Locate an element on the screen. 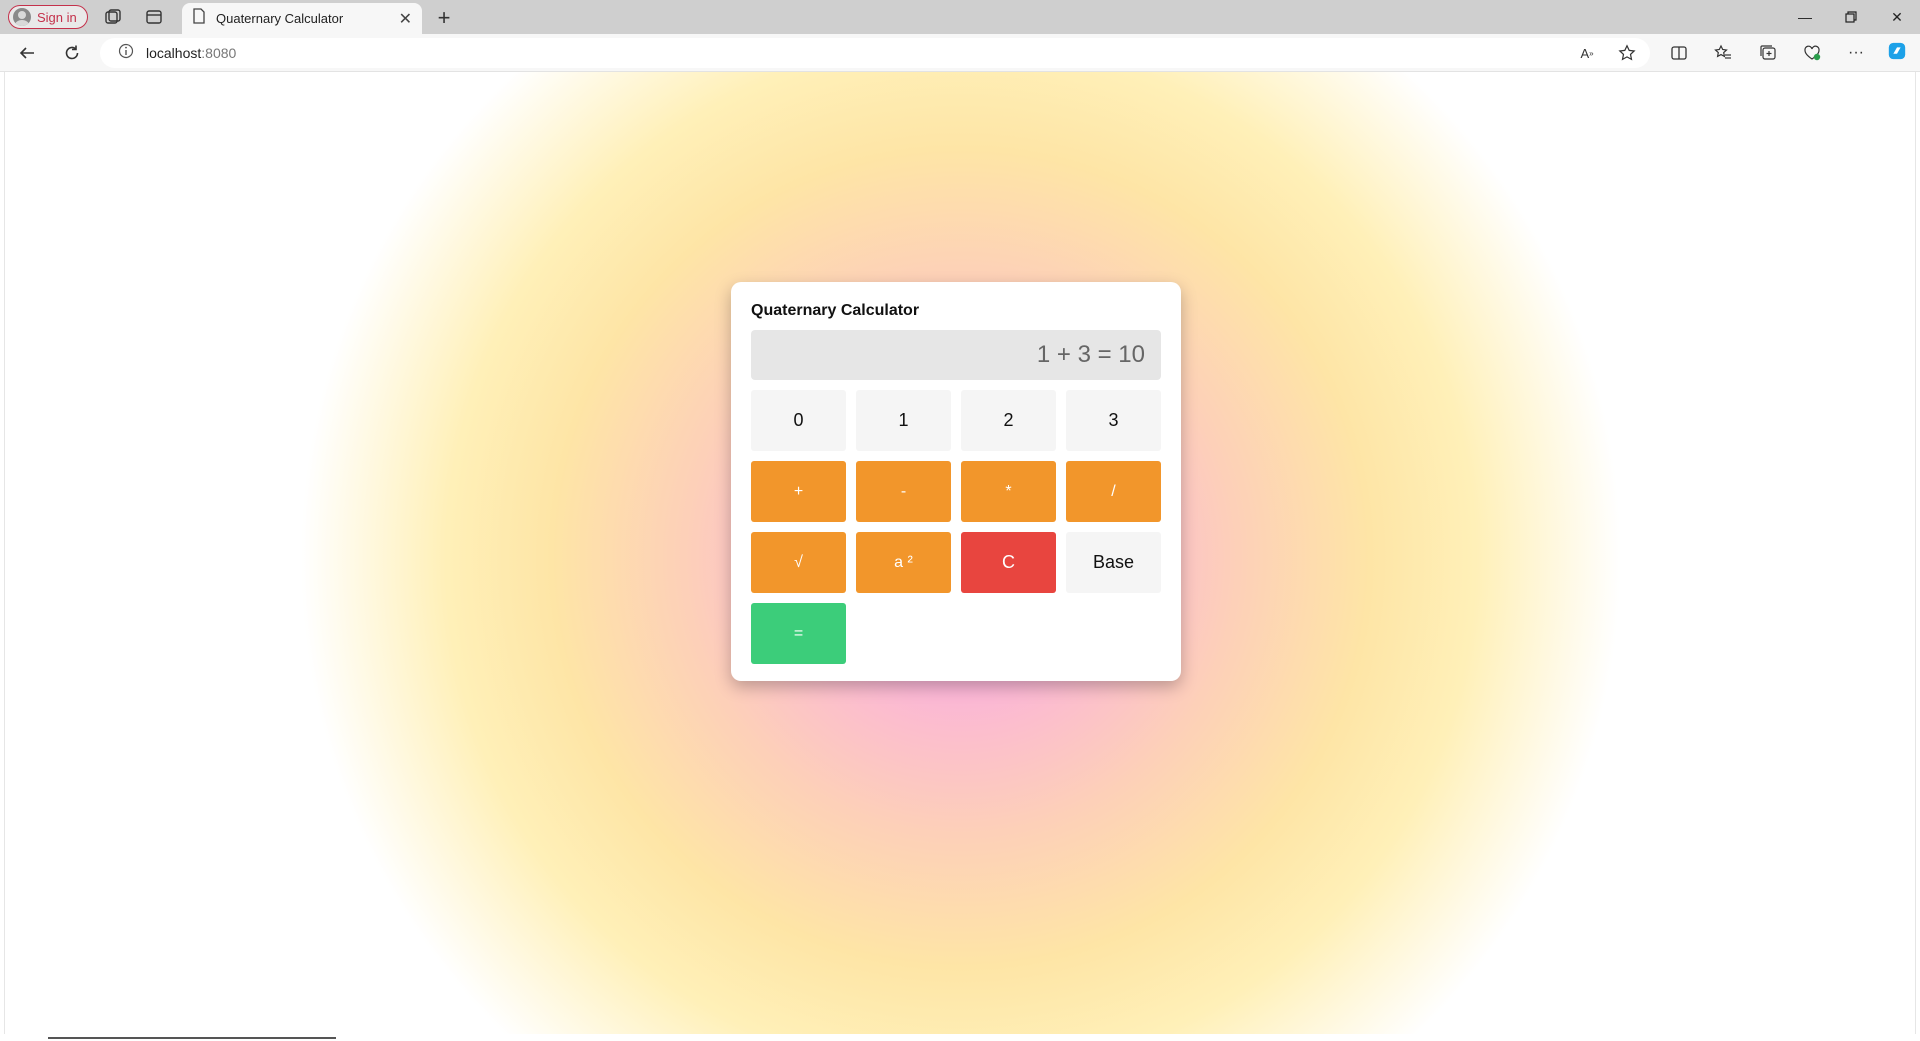 This screenshot has width=1920, height=1041. tab-quaternary-calculator: Quaternary Calculator ✕ is located at coordinates (302, 18).